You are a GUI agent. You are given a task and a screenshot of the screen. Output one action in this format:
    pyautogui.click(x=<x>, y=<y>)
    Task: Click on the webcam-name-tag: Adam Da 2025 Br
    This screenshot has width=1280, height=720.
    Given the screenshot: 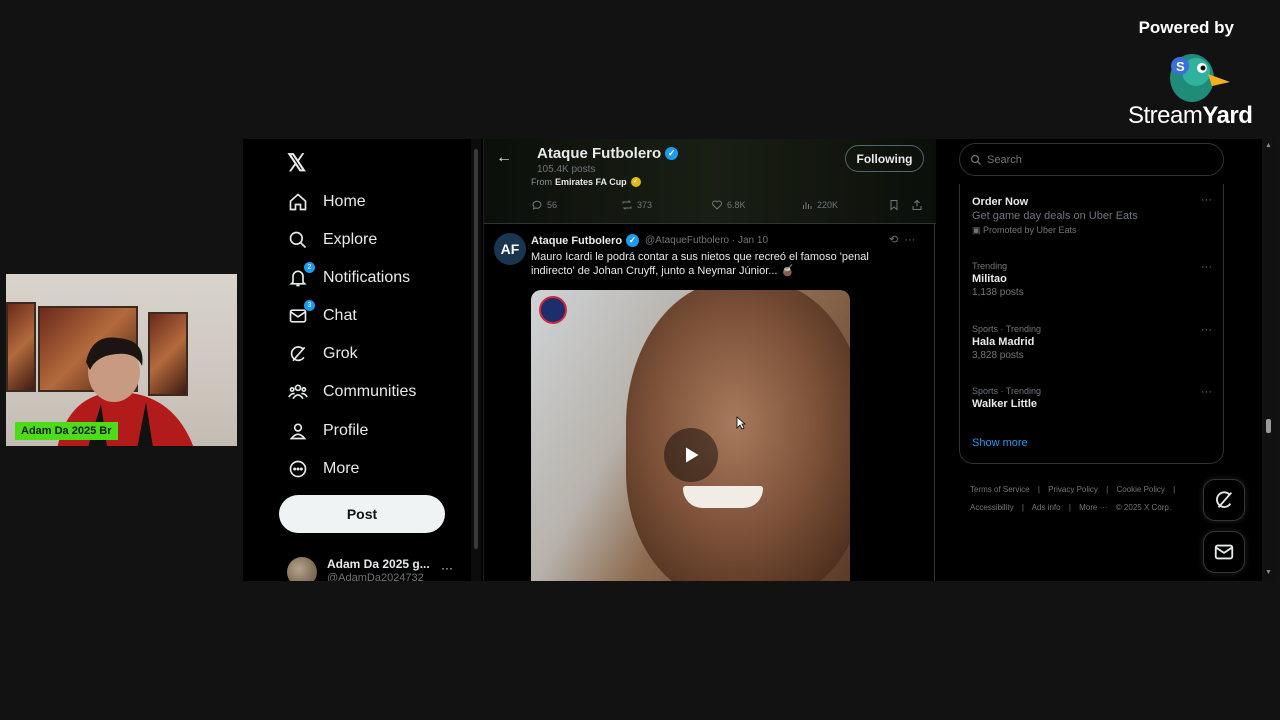 What is the action you would take?
    pyautogui.click(x=66, y=431)
    